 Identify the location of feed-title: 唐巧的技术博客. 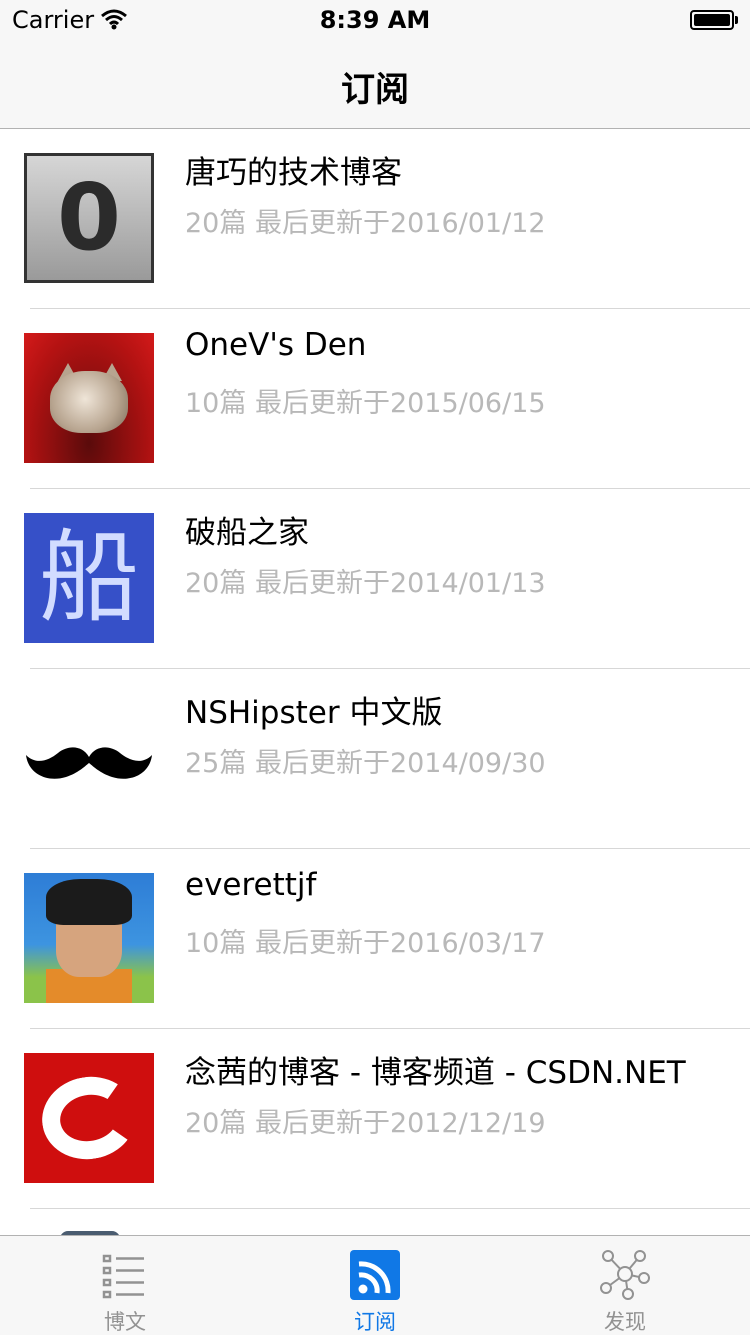
(293, 173).